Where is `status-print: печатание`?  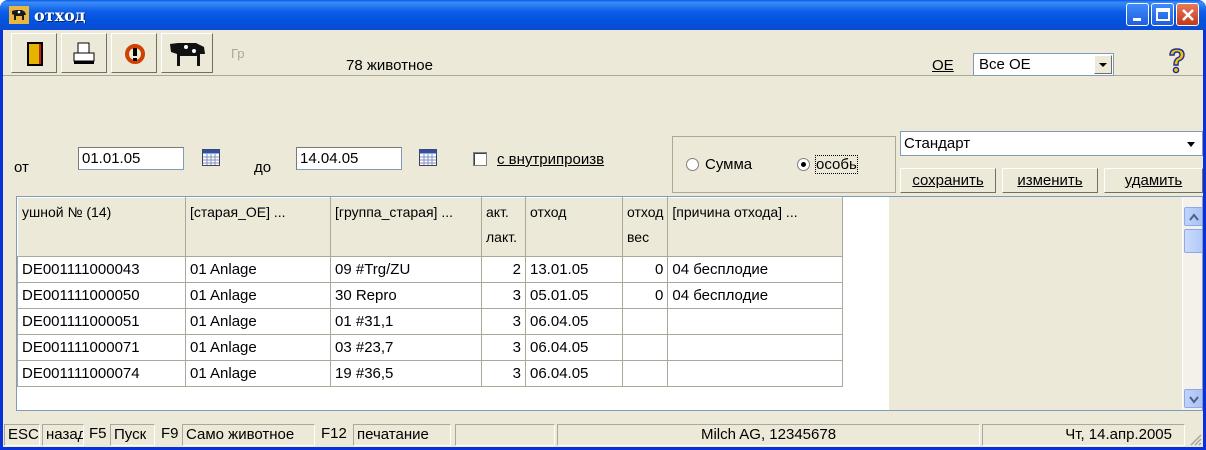 status-print: печатание is located at coordinates (402, 435).